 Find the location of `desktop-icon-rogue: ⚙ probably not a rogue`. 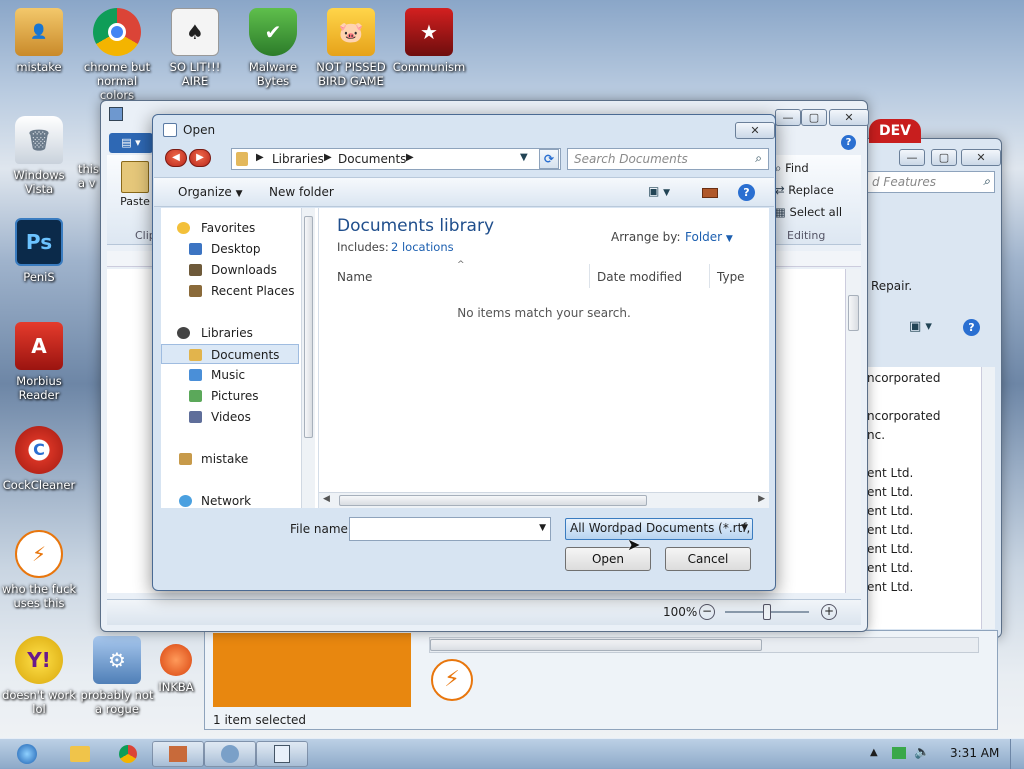

desktop-icon-rogue: ⚙ probably not a rogue is located at coordinates (117, 676).